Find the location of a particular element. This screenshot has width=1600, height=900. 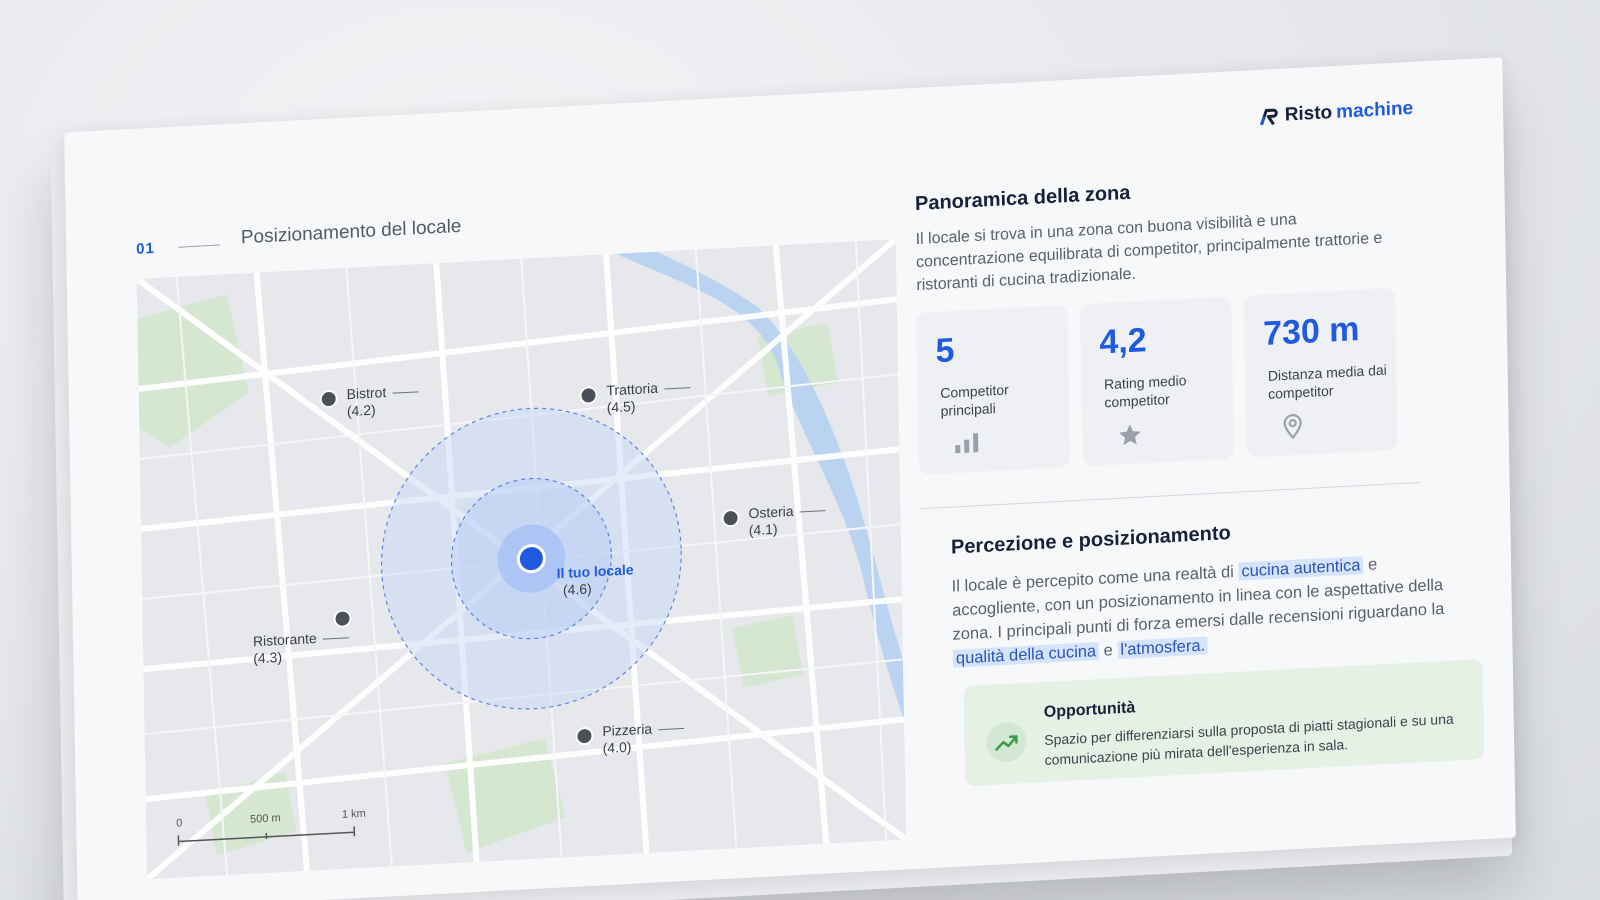

section-divider is located at coordinates (1170, 496).